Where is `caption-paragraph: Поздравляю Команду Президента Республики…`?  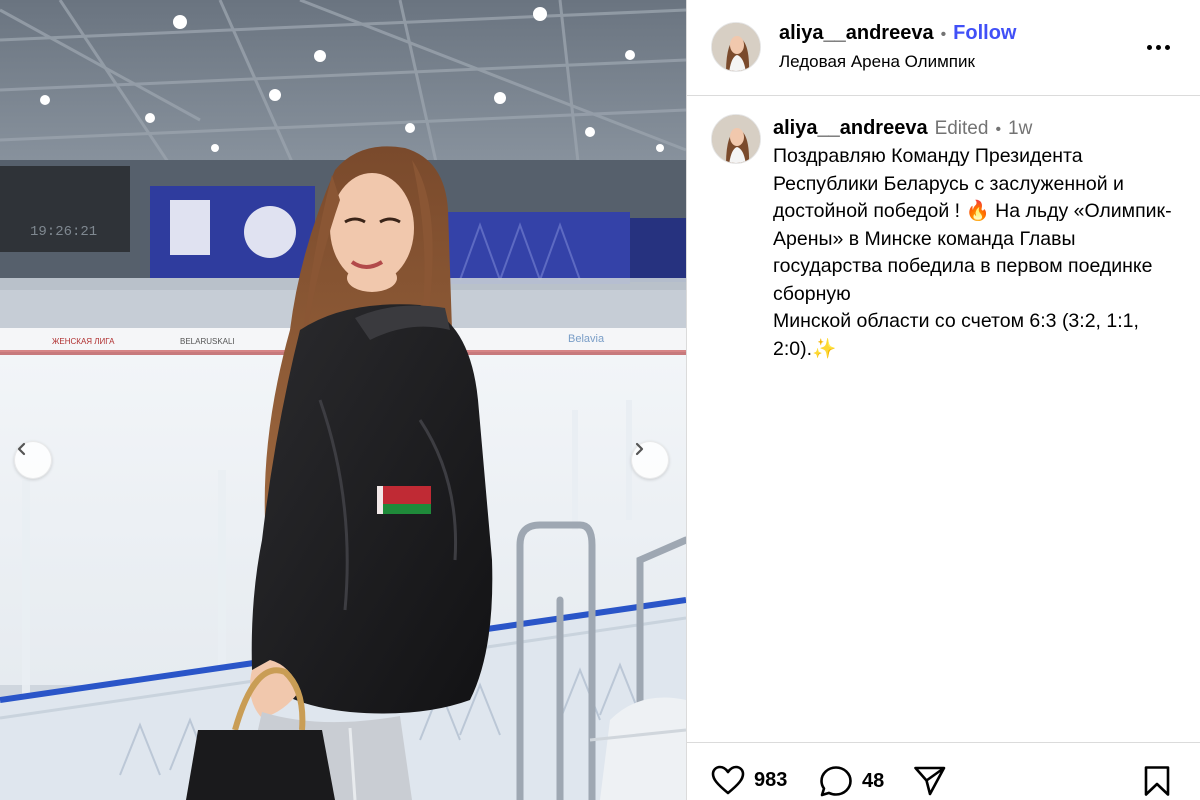 caption-paragraph: Поздравляю Команду Президента Республики… is located at coordinates (972, 225).